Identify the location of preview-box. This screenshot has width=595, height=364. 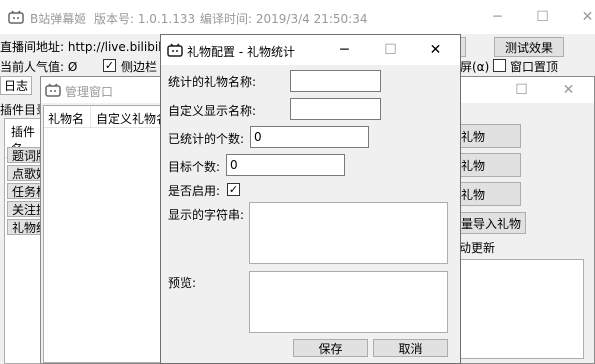
(348, 302).